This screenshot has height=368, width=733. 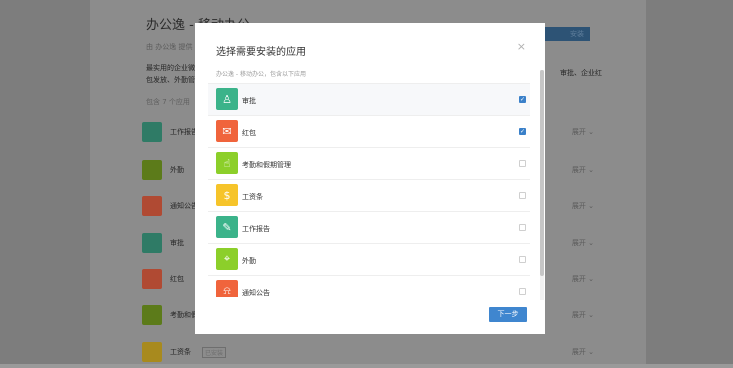 What do you see at coordinates (564, 34) in the screenshot?
I see `install-button: 安装` at bounding box center [564, 34].